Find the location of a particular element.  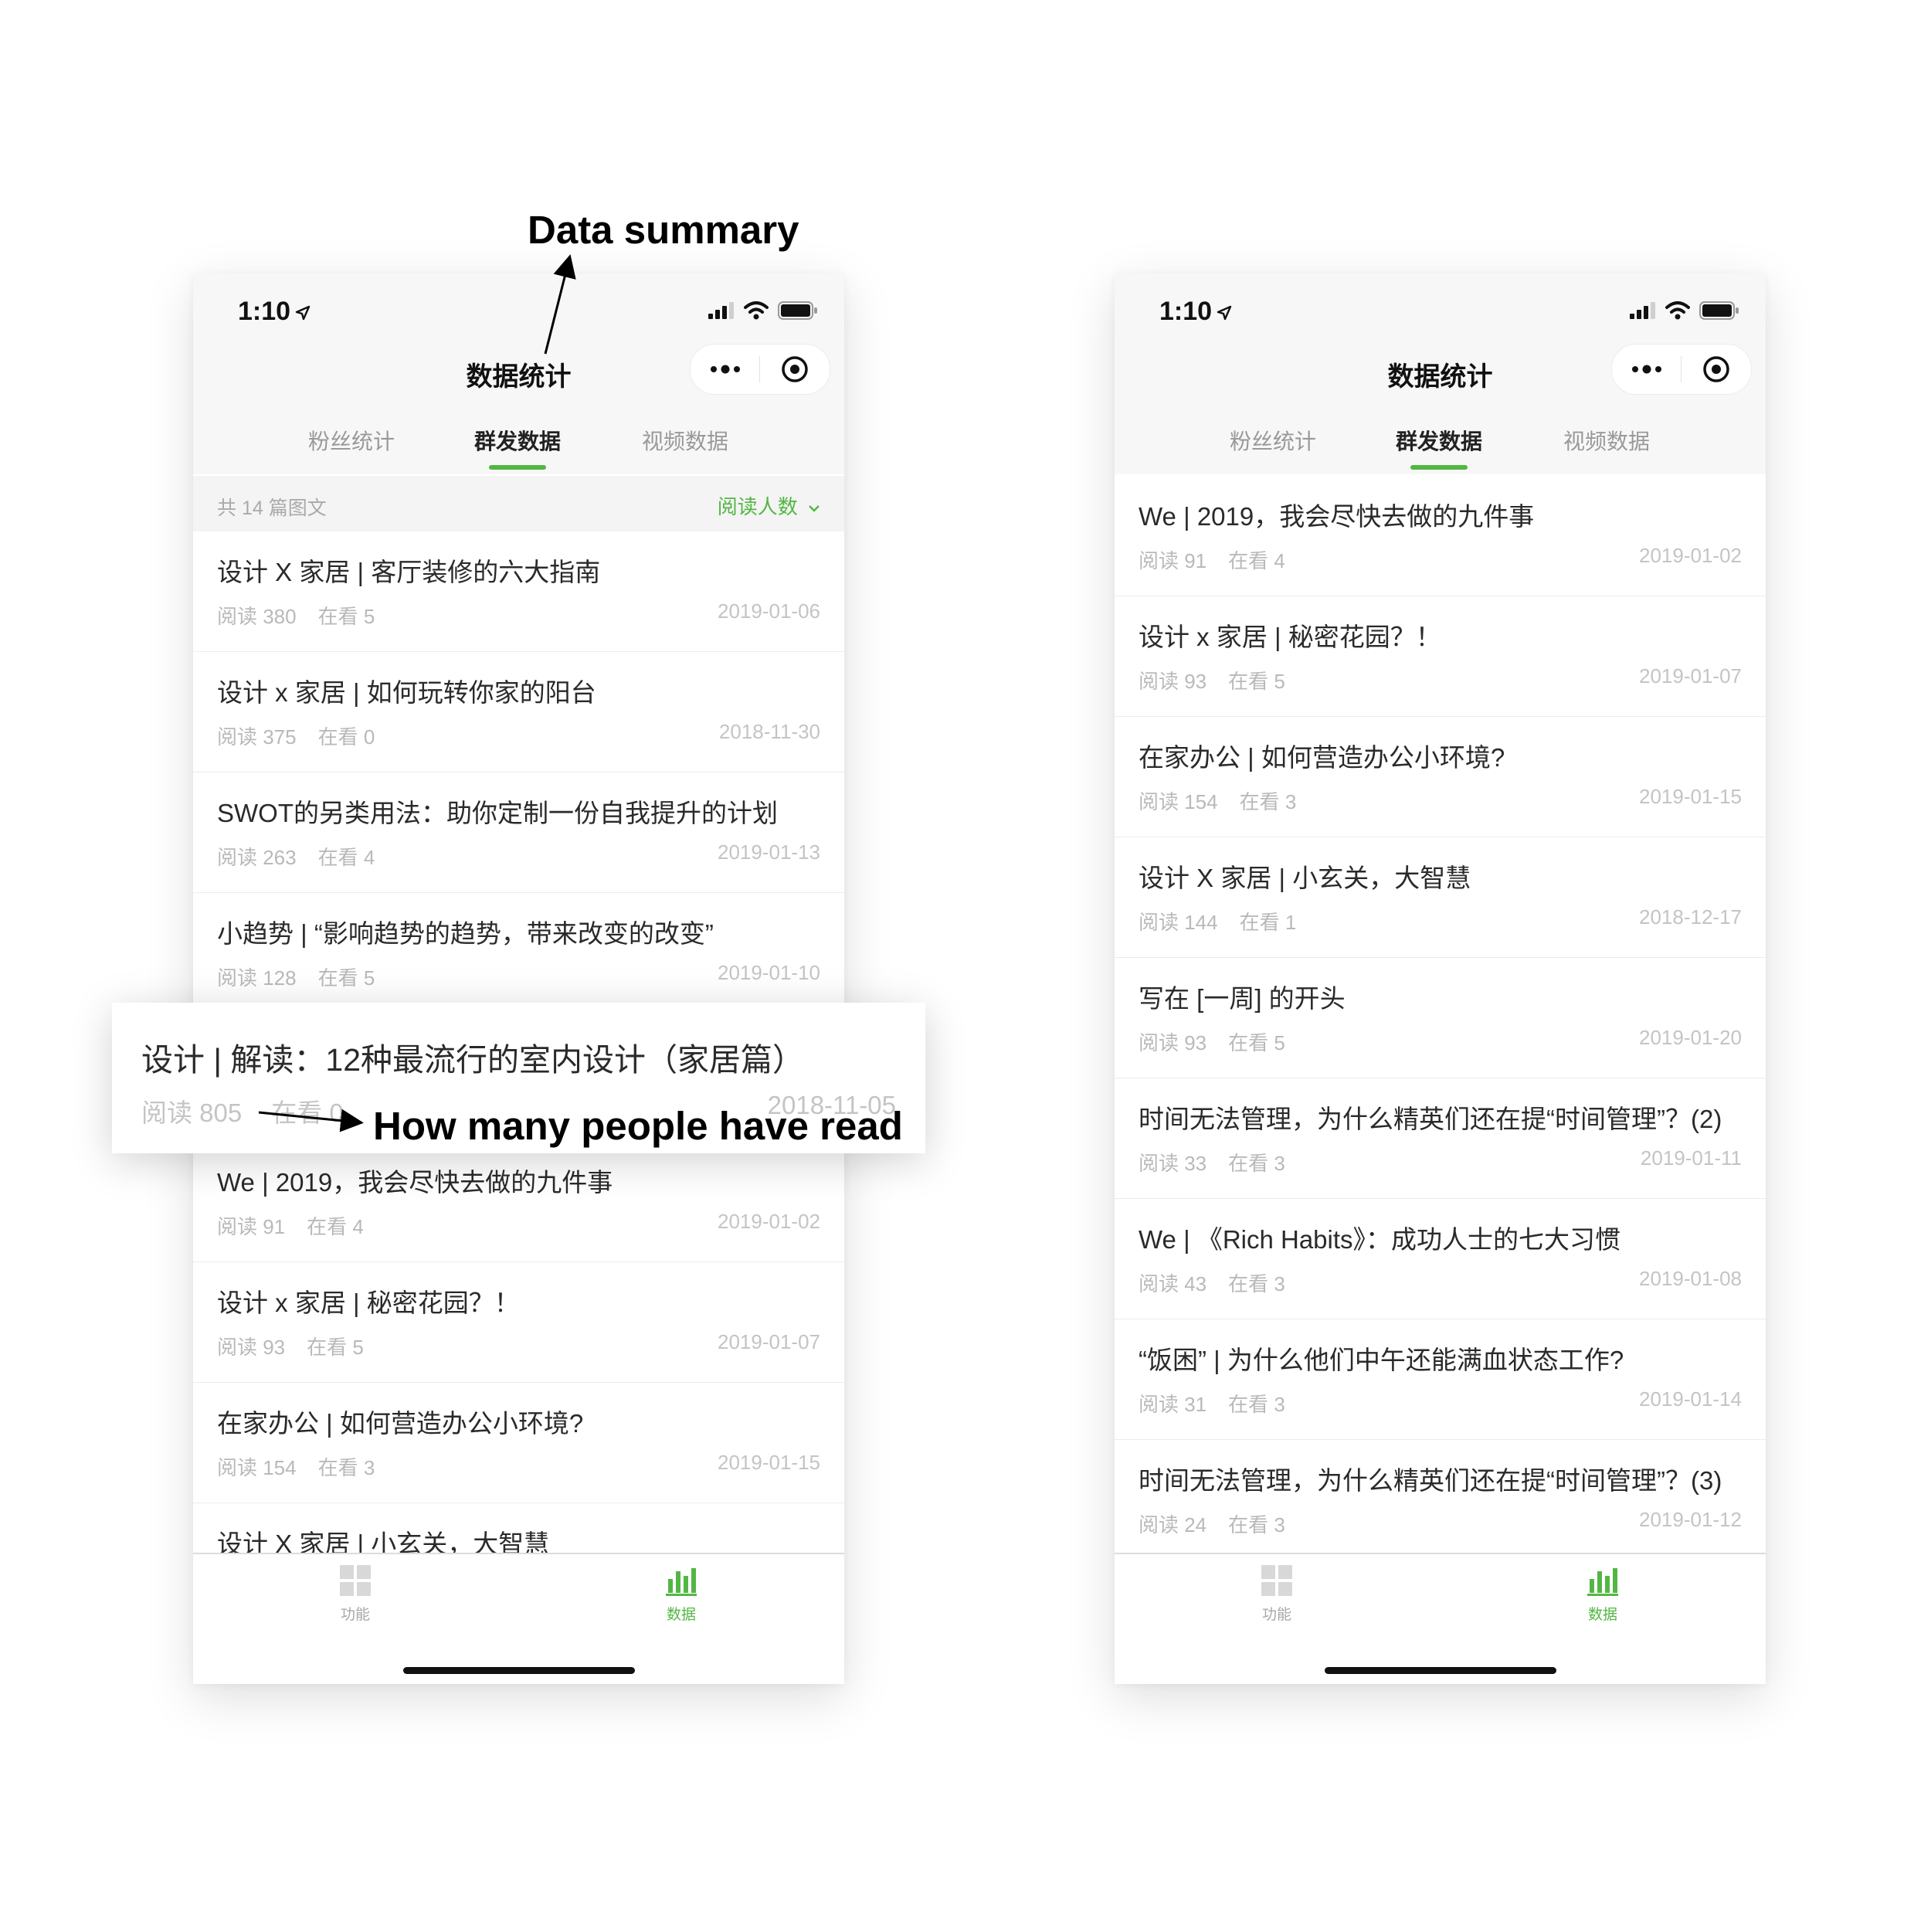

annotation-arrows is located at coordinates (417, 693).